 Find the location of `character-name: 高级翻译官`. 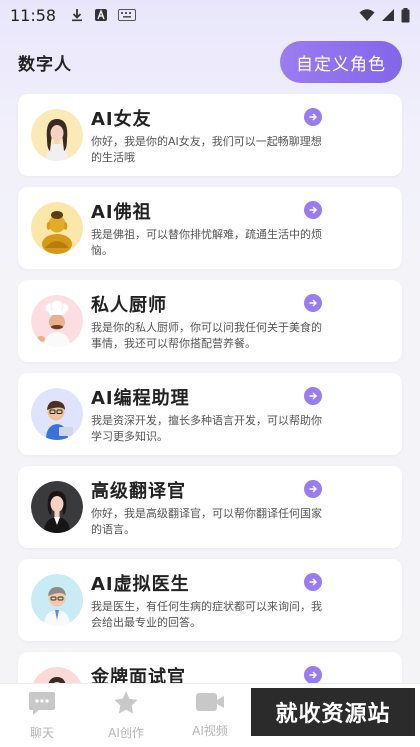

character-name: 高级翻译官 is located at coordinates (138, 491).